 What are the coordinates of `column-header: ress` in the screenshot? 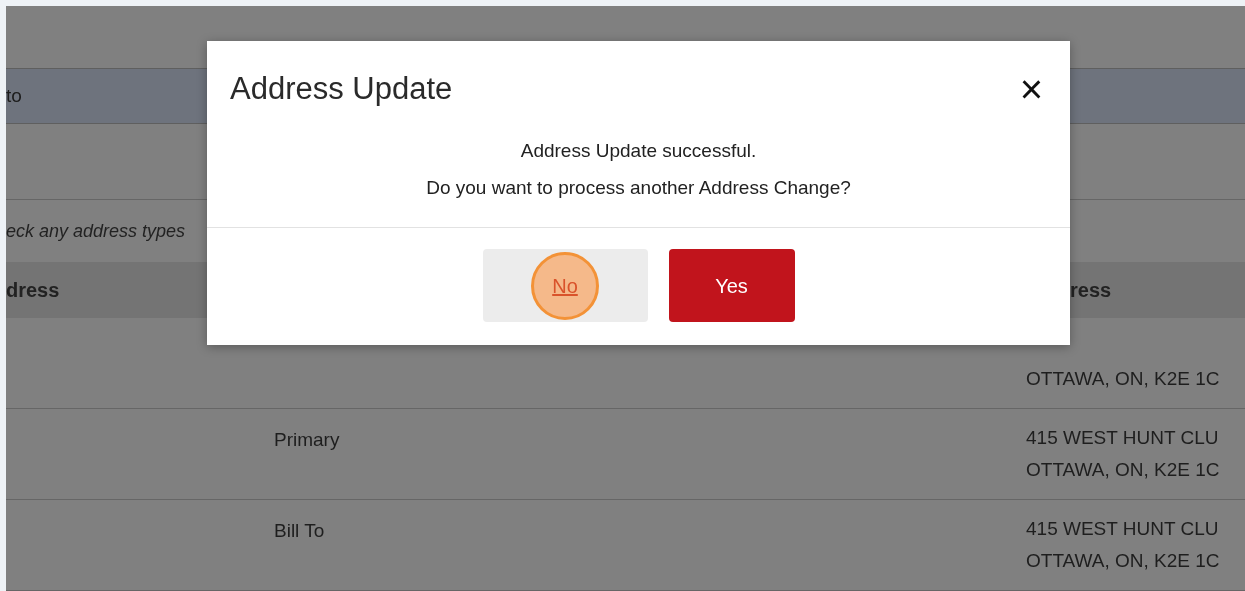 It's located at (1091, 290).